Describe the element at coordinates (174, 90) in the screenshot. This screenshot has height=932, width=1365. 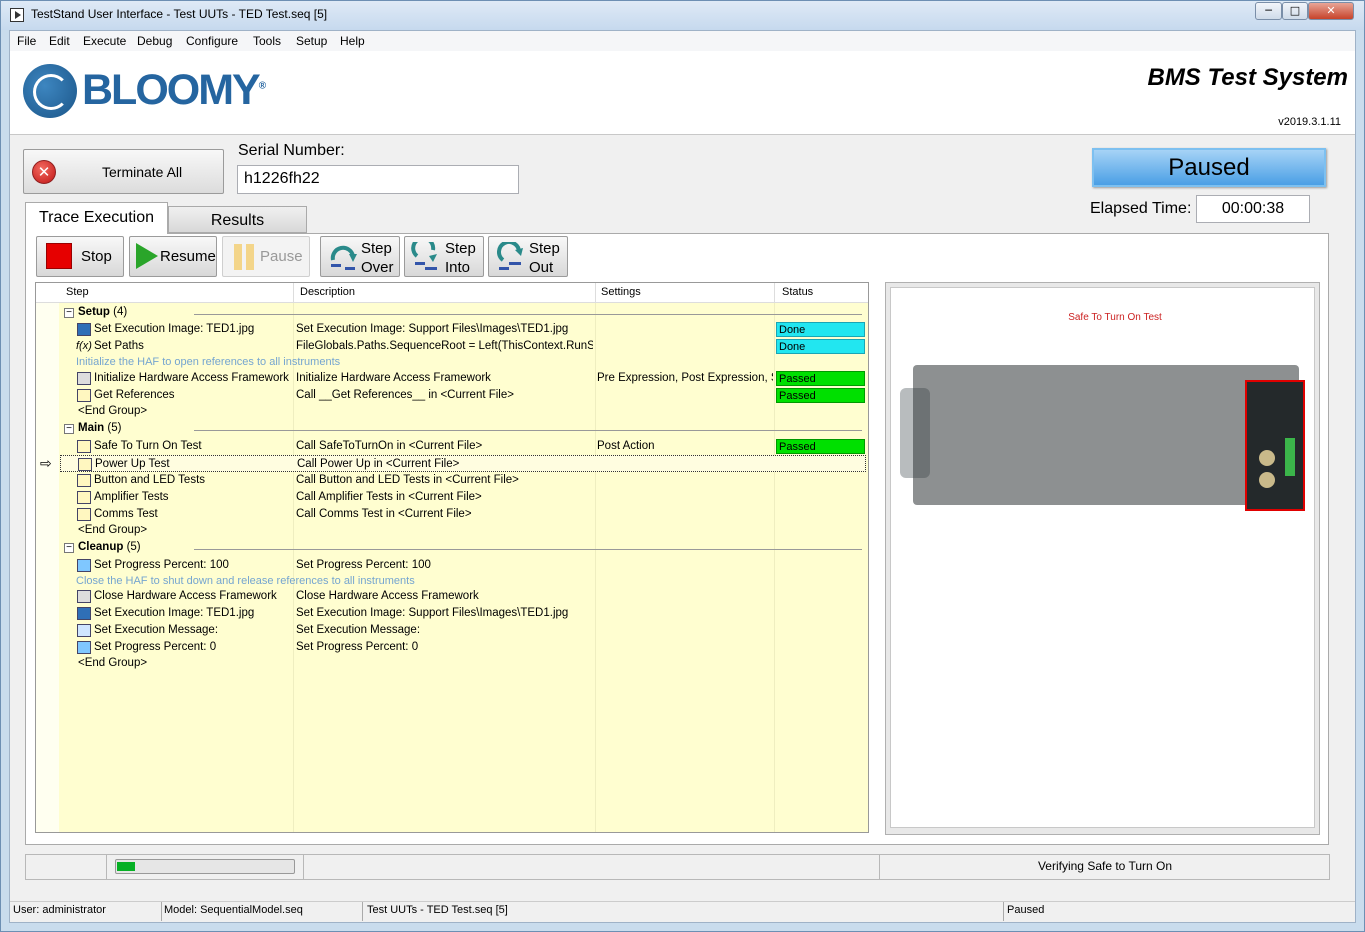
I see `bloomy-logo: BLOOMY®` at that location.